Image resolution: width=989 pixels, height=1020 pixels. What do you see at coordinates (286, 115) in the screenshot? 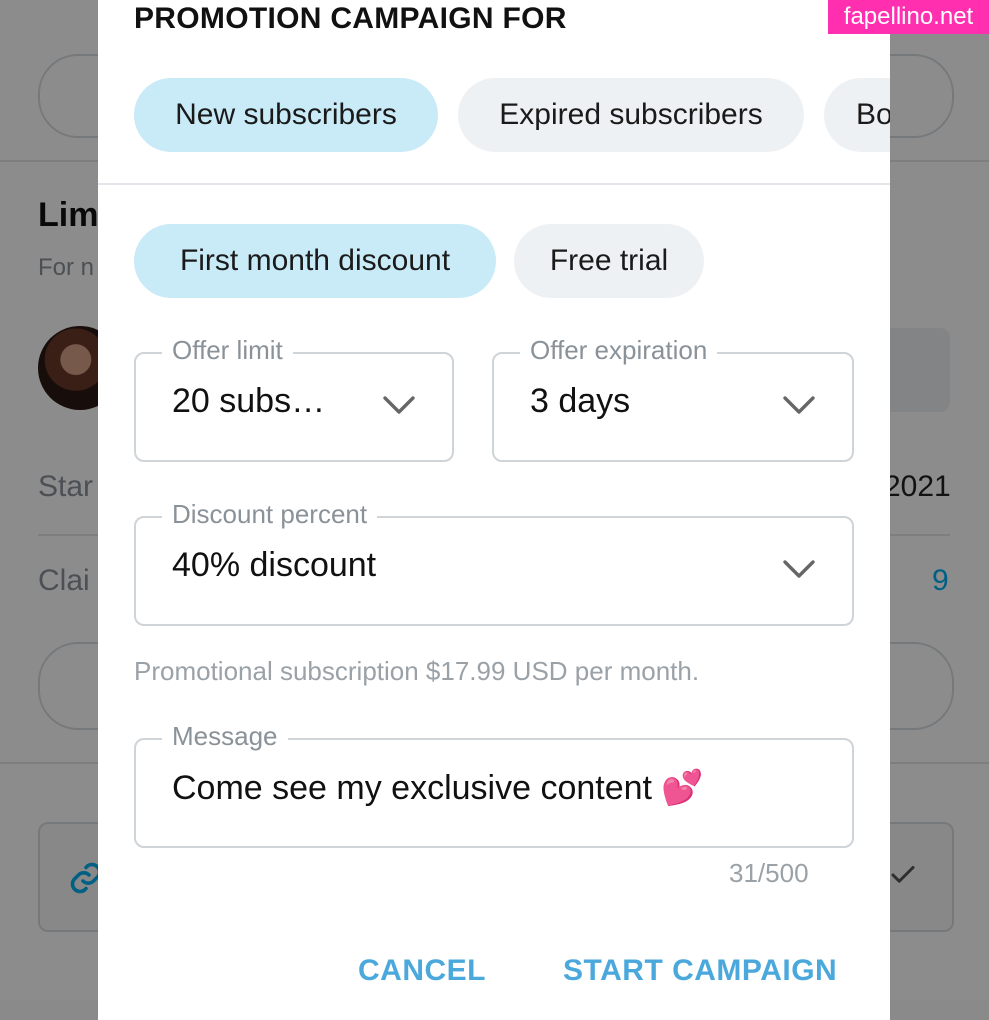
I see `chip-new-subscribers: New subscribers` at bounding box center [286, 115].